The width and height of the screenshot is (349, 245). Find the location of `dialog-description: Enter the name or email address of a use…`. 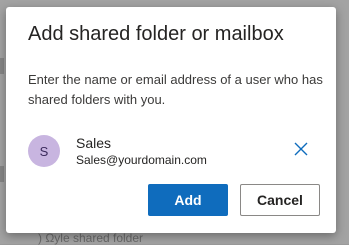

dialog-description: Enter the name or email address of a use… is located at coordinates (175, 89).